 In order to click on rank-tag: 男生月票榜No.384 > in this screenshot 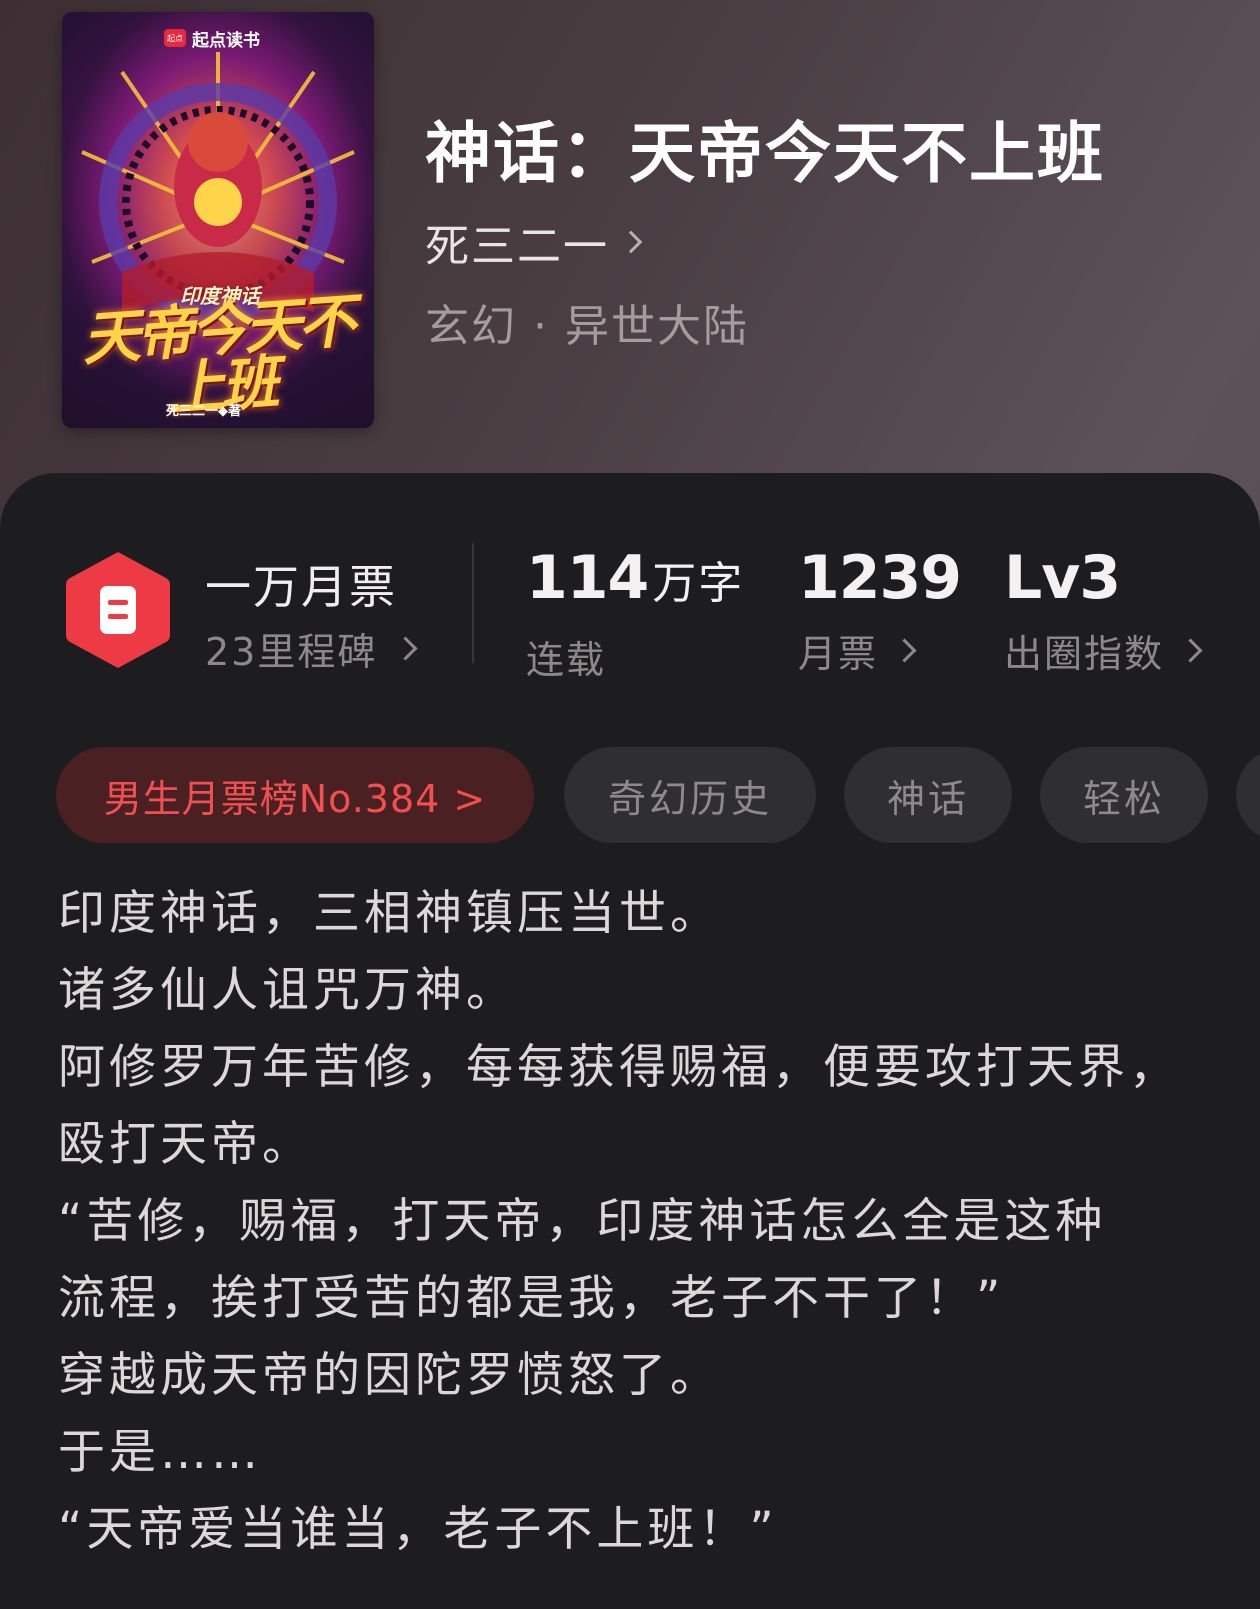, I will do `click(295, 795)`.